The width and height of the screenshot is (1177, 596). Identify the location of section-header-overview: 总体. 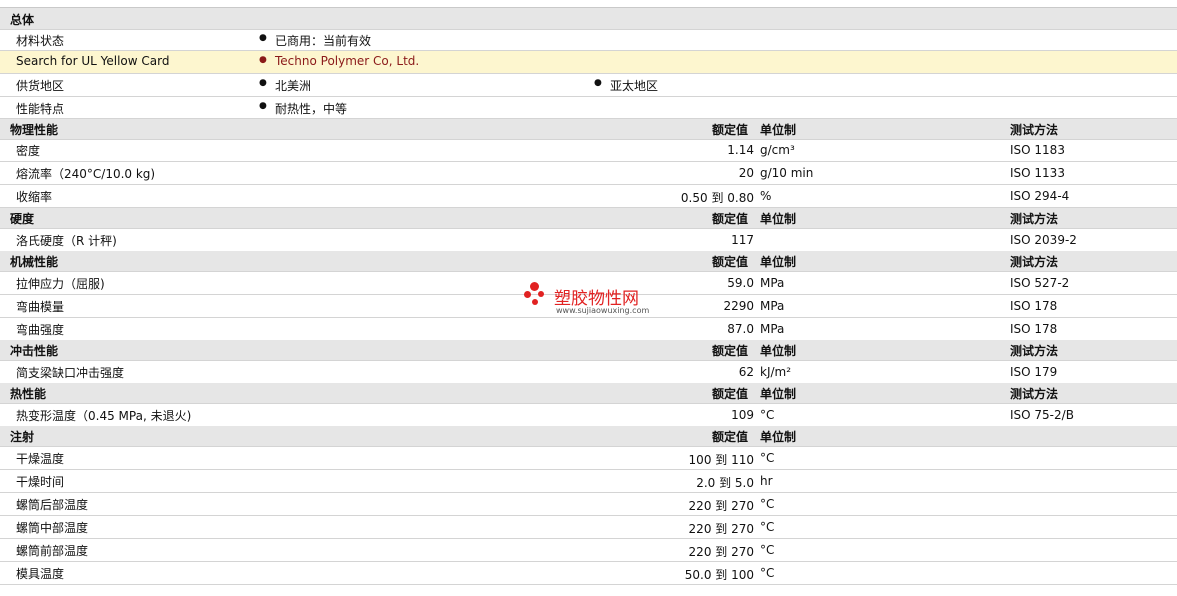
(588, 19).